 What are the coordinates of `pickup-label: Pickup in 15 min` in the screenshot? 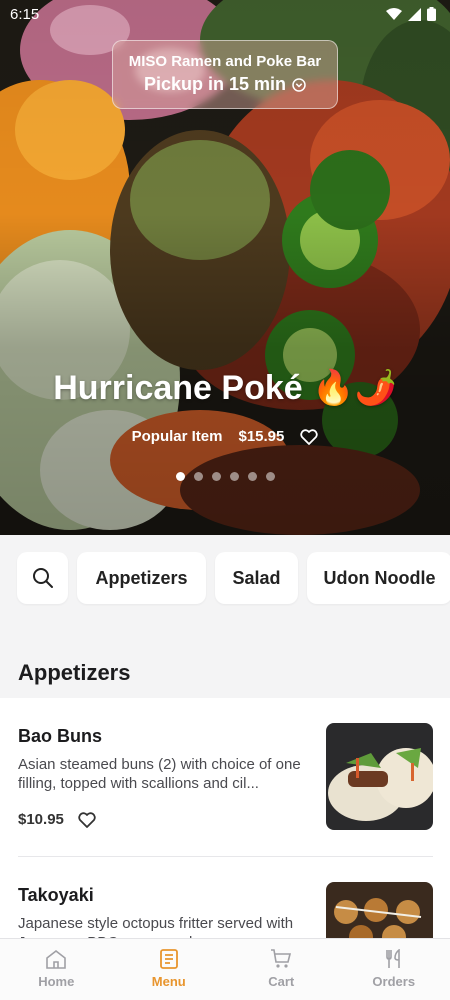 It's located at (215, 84).